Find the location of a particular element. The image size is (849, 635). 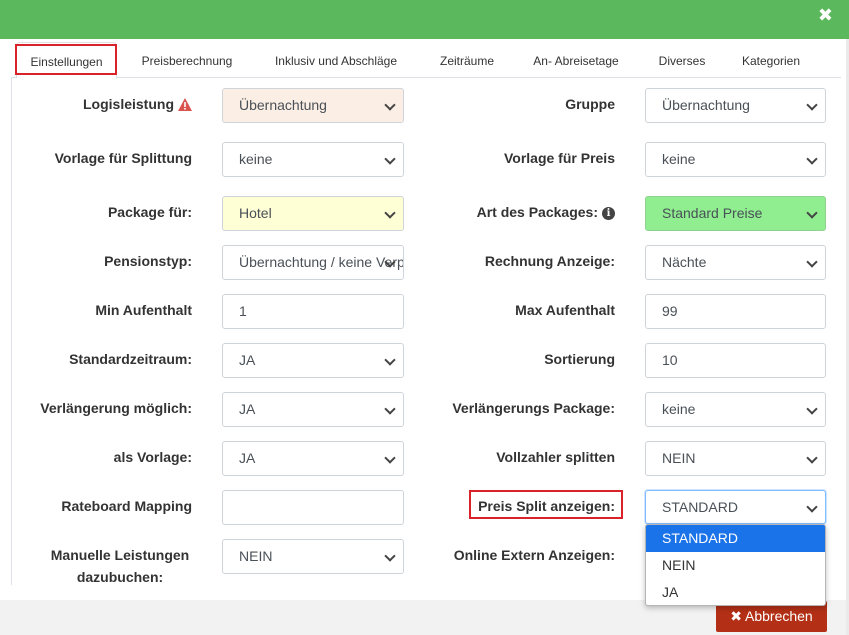

tab-preisberechnung: Preisberechnung is located at coordinates (187, 60).